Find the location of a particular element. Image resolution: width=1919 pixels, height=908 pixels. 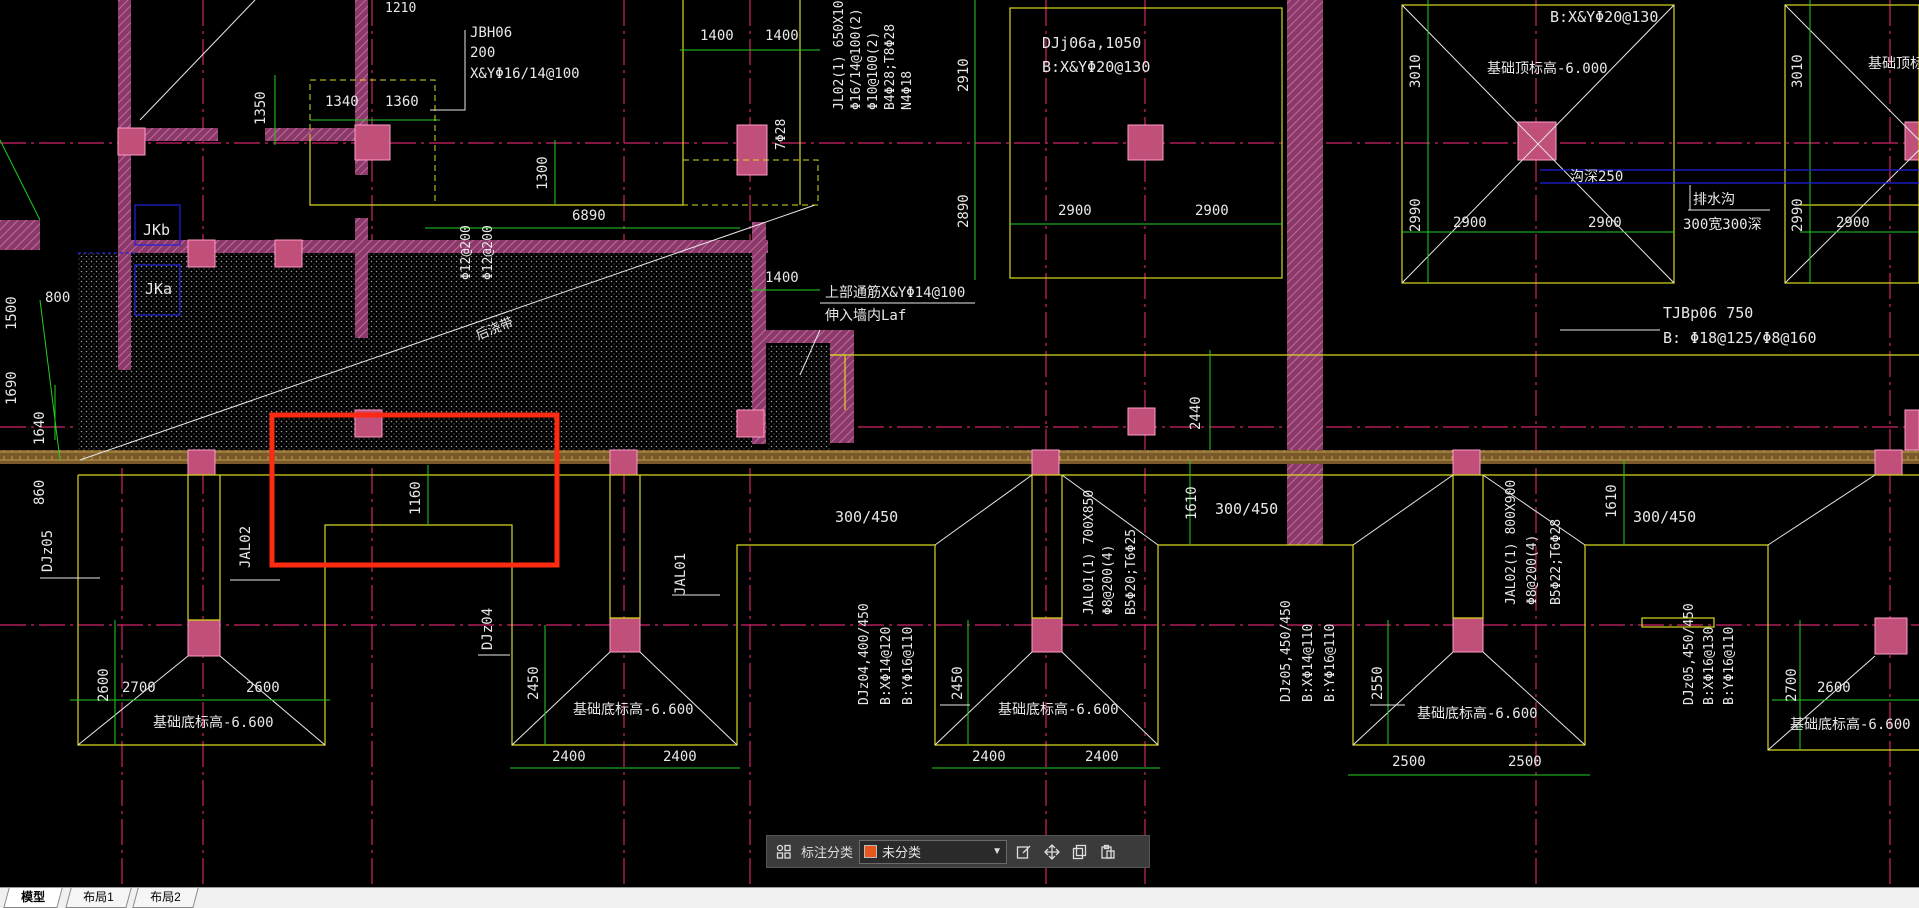

label-1400b: 1400 is located at coordinates (782, 36).